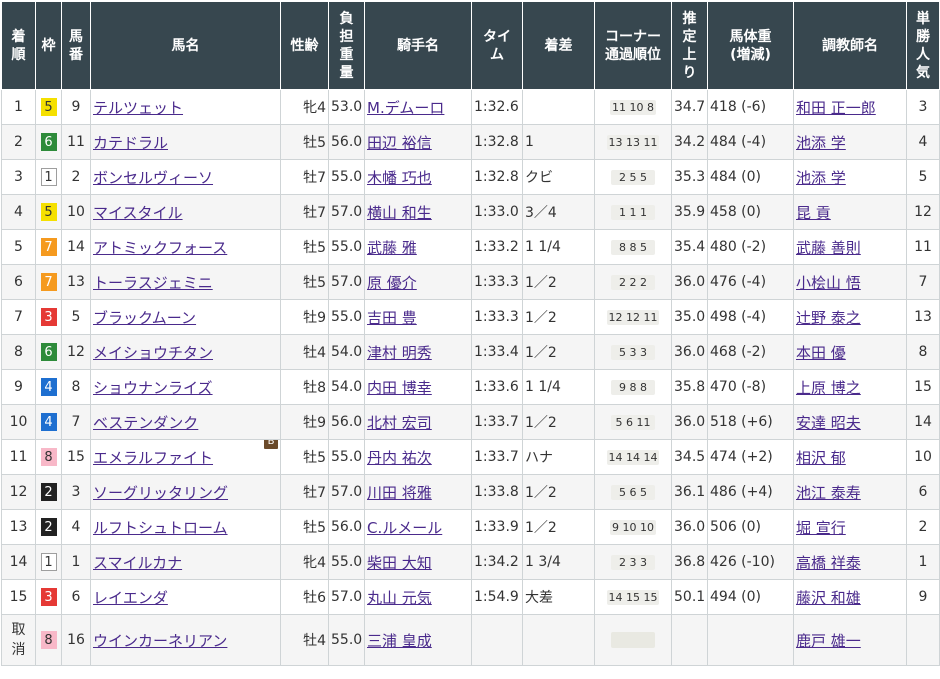  What do you see at coordinates (399, 598) in the screenshot?
I see `jockey-link: 丸山 元気` at bounding box center [399, 598].